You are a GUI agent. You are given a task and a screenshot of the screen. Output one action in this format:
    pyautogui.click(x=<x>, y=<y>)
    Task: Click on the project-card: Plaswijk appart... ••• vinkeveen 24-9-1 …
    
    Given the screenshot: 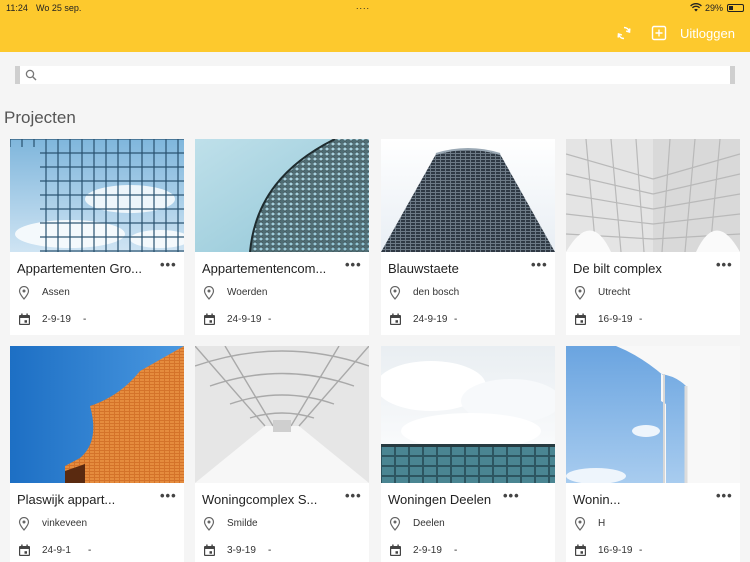 What is the action you would take?
    pyautogui.click(x=97, y=454)
    